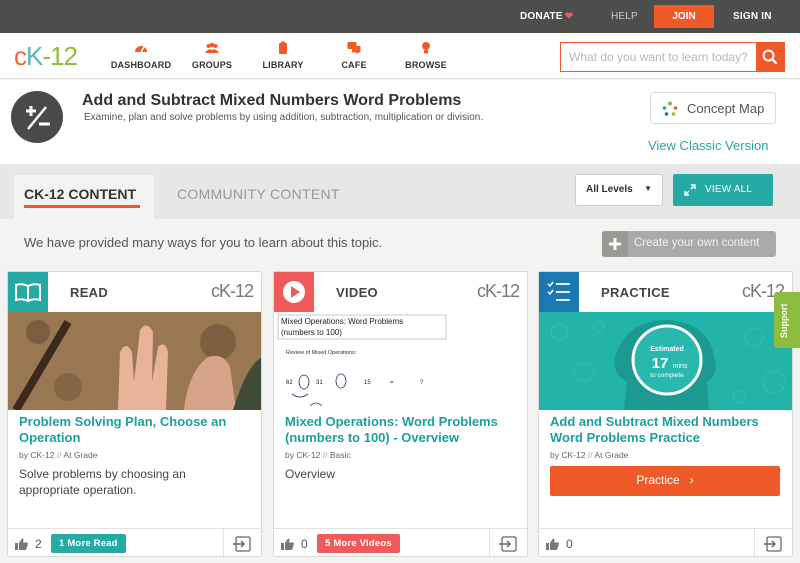 This screenshot has height=563, width=800. I want to click on nav-cafe: CAFE, so click(354, 55).